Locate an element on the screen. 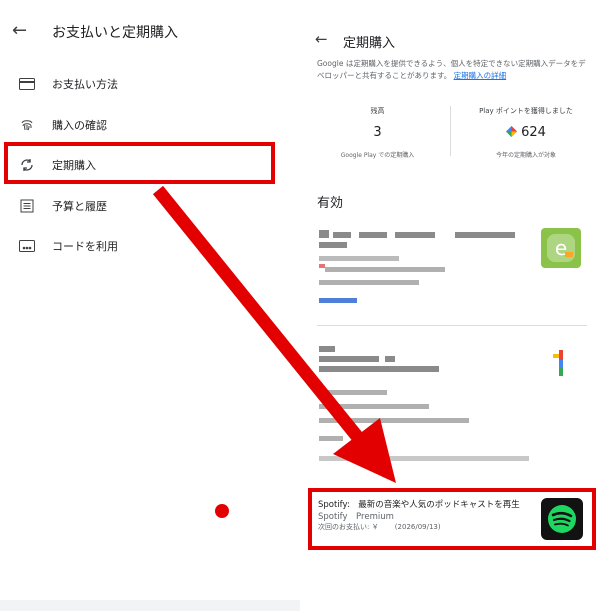 The height and width of the screenshot is (611, 600). play-points-icon is located at coordinates (512, 131).